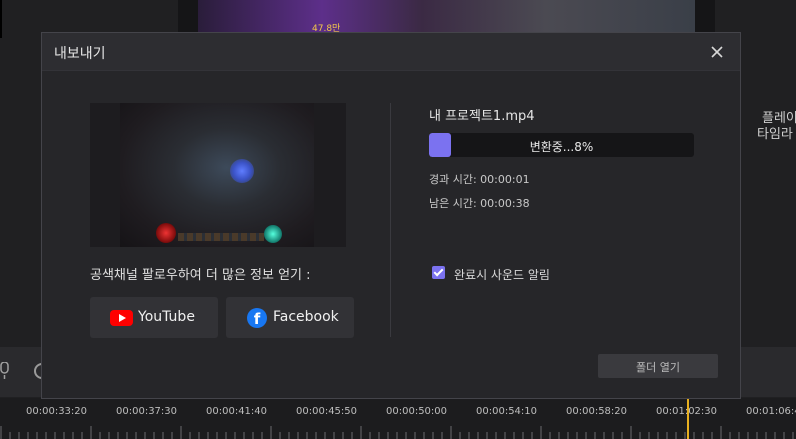 The height and width of the screenshot is (439, 796). I want to click on progress-text: 변환중...8%, so click(561, 147).